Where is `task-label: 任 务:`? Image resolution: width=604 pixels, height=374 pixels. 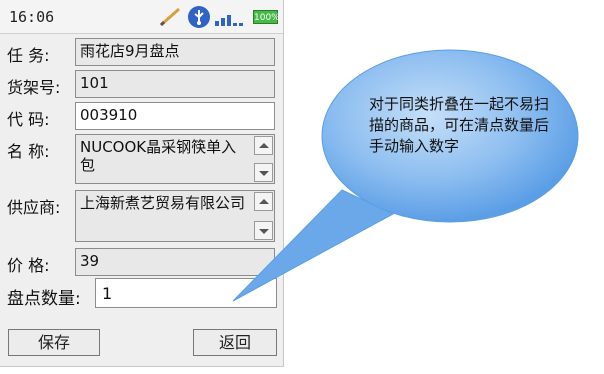
task-label: 任 务: is located at coordinates (28, 55).